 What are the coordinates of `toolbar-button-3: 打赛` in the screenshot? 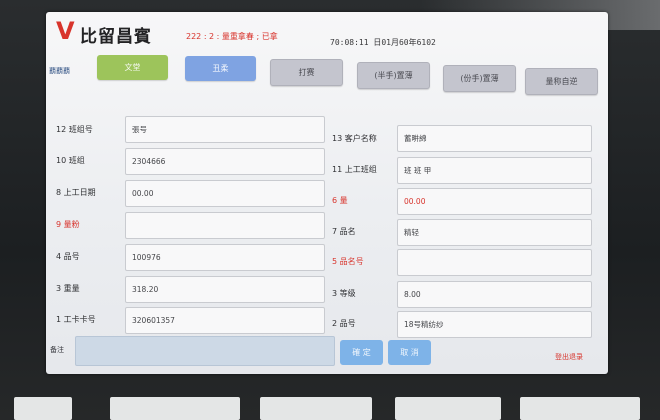 It's located at (306, 72).